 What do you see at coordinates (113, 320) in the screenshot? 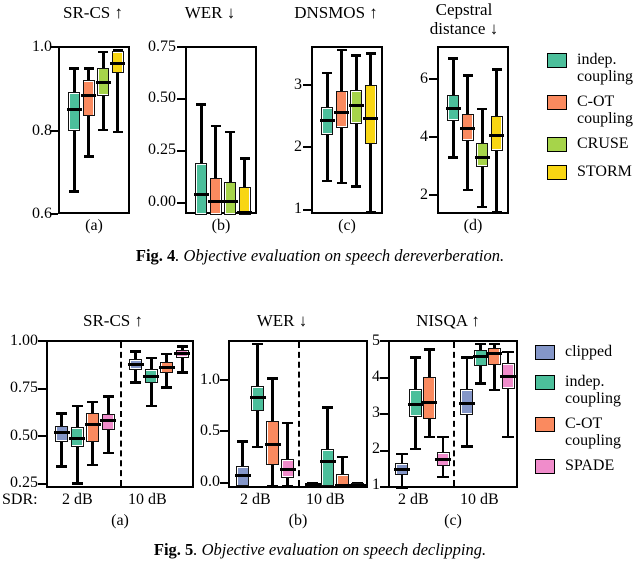
I see `fig5-panel-a-title: SR-CS ↑` at bounding box center [113, 320].